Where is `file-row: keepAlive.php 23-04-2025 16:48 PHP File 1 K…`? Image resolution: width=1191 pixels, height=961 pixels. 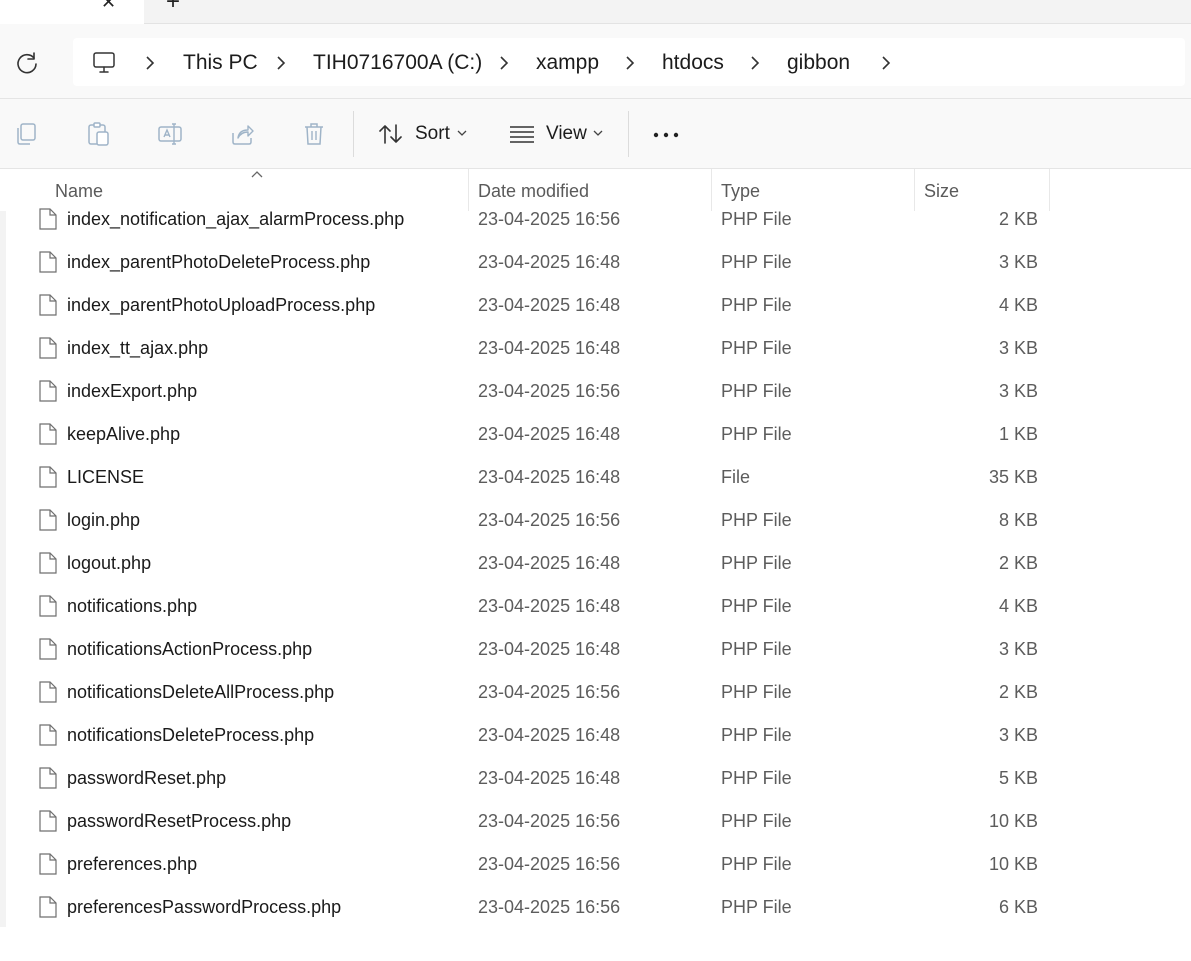 file-row: keepAlive.php 23-04-2025 16:48 PHP File 1 K… is located at coordinates (598, 433).